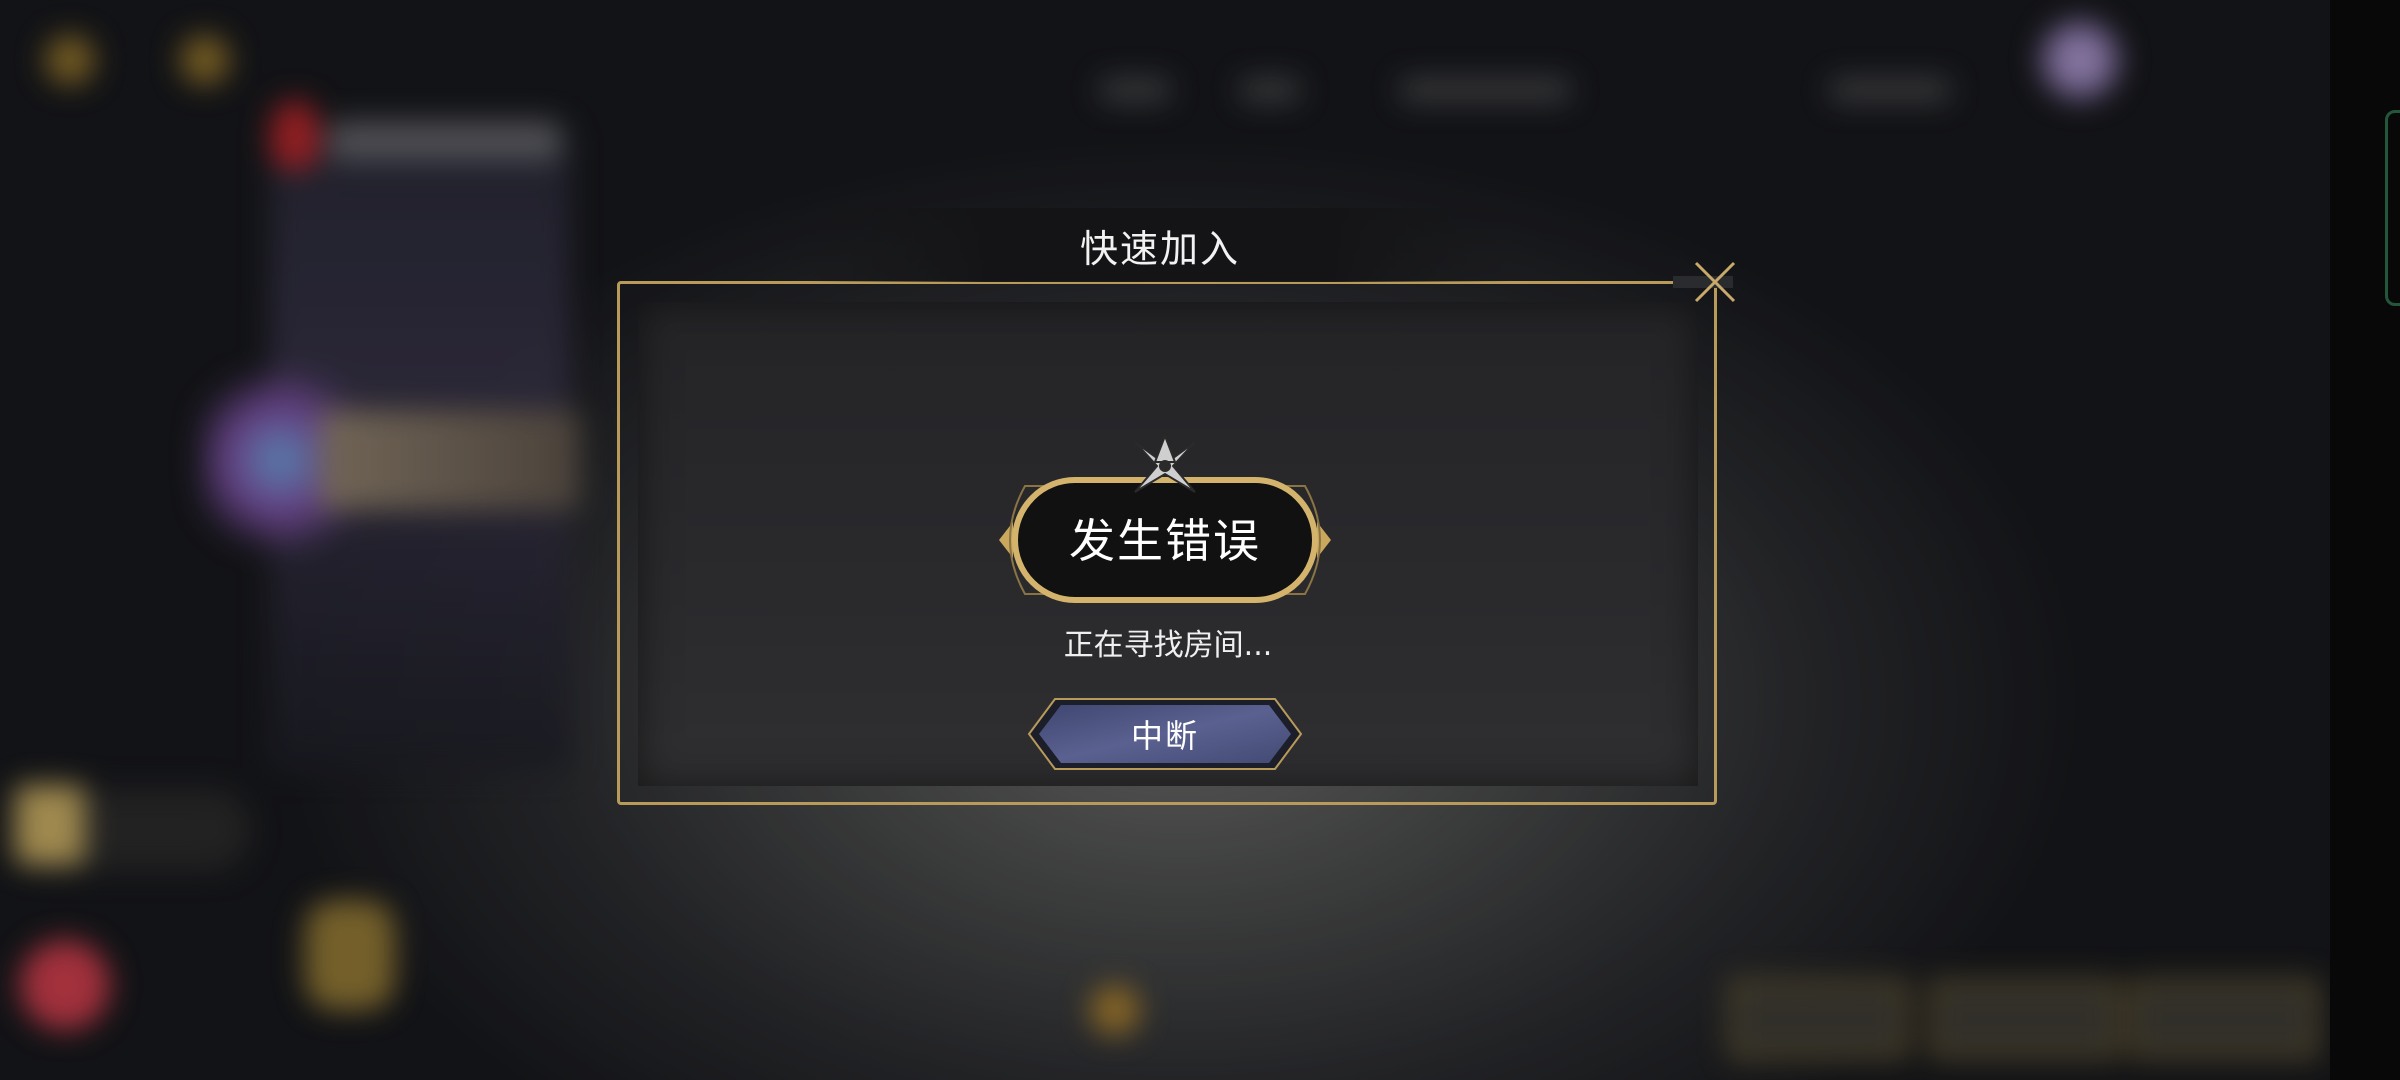 This screenshot has width=2400, height=1080. I want to click on abort-button: 中断, so click(1165, 734).